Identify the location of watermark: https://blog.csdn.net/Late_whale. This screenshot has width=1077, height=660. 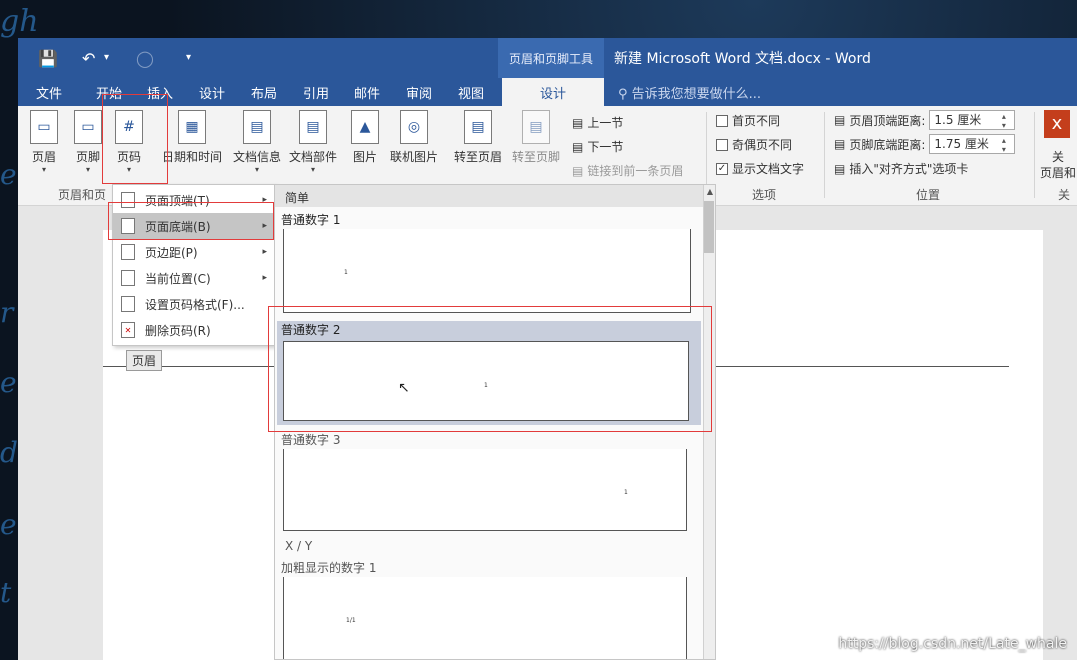
(952, 644).